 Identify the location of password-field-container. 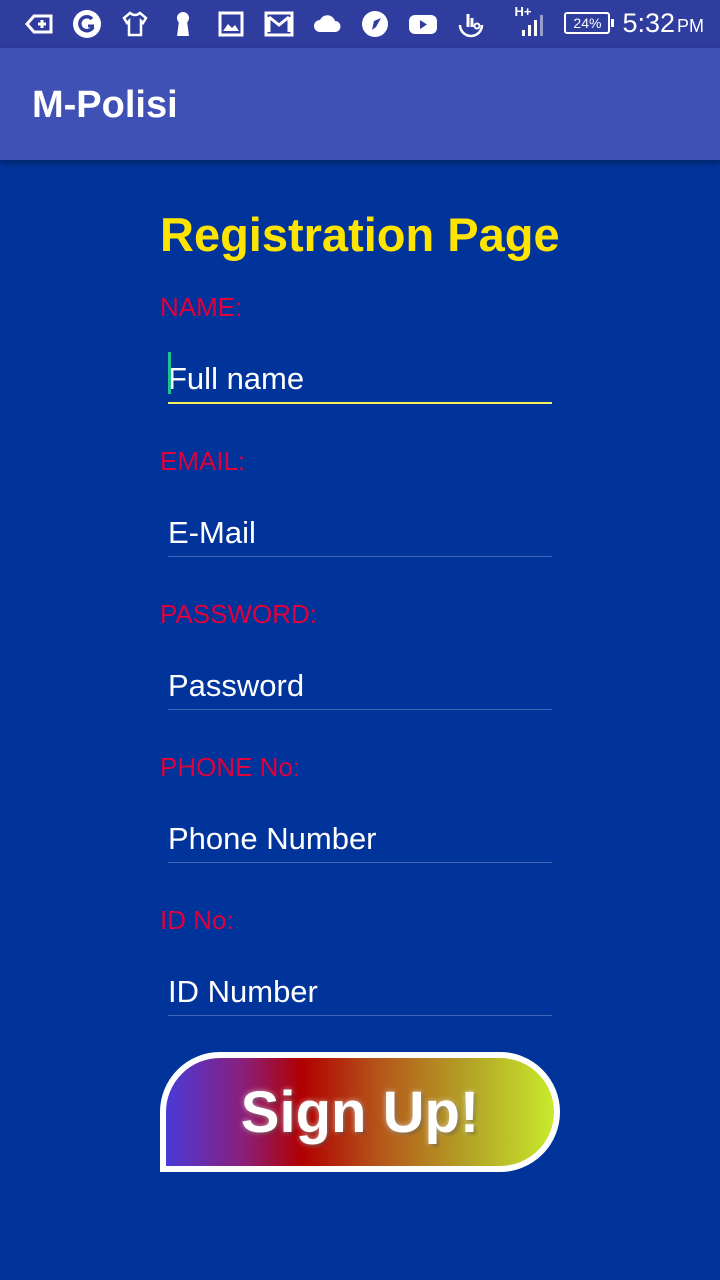
(360, 684).